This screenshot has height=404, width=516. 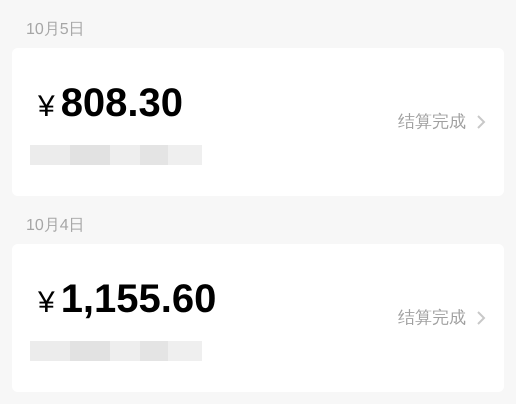 I want to click on date-label: 10月5日, so click(x=55, y=30).